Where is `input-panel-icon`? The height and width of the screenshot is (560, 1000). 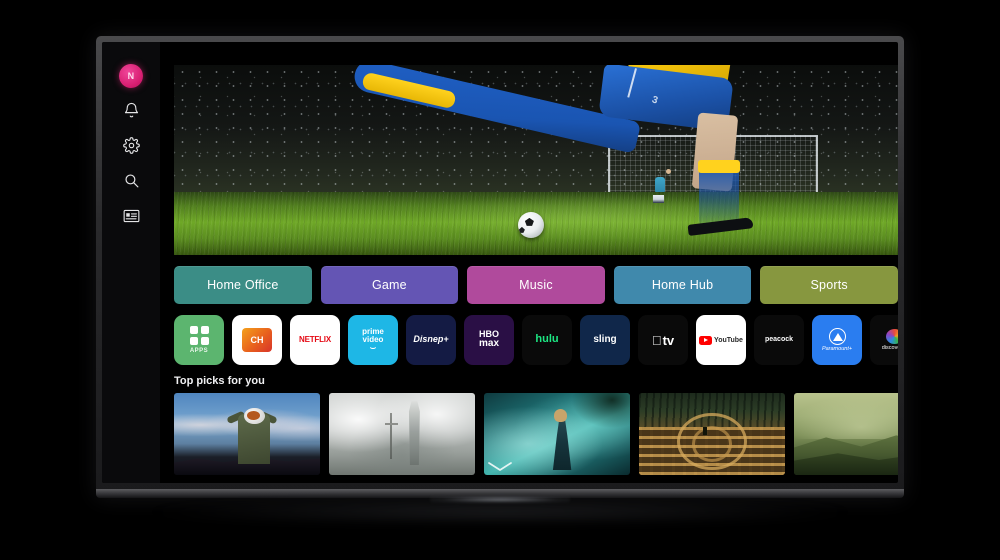
input-panel-icon is located at coordinates (131, 216).